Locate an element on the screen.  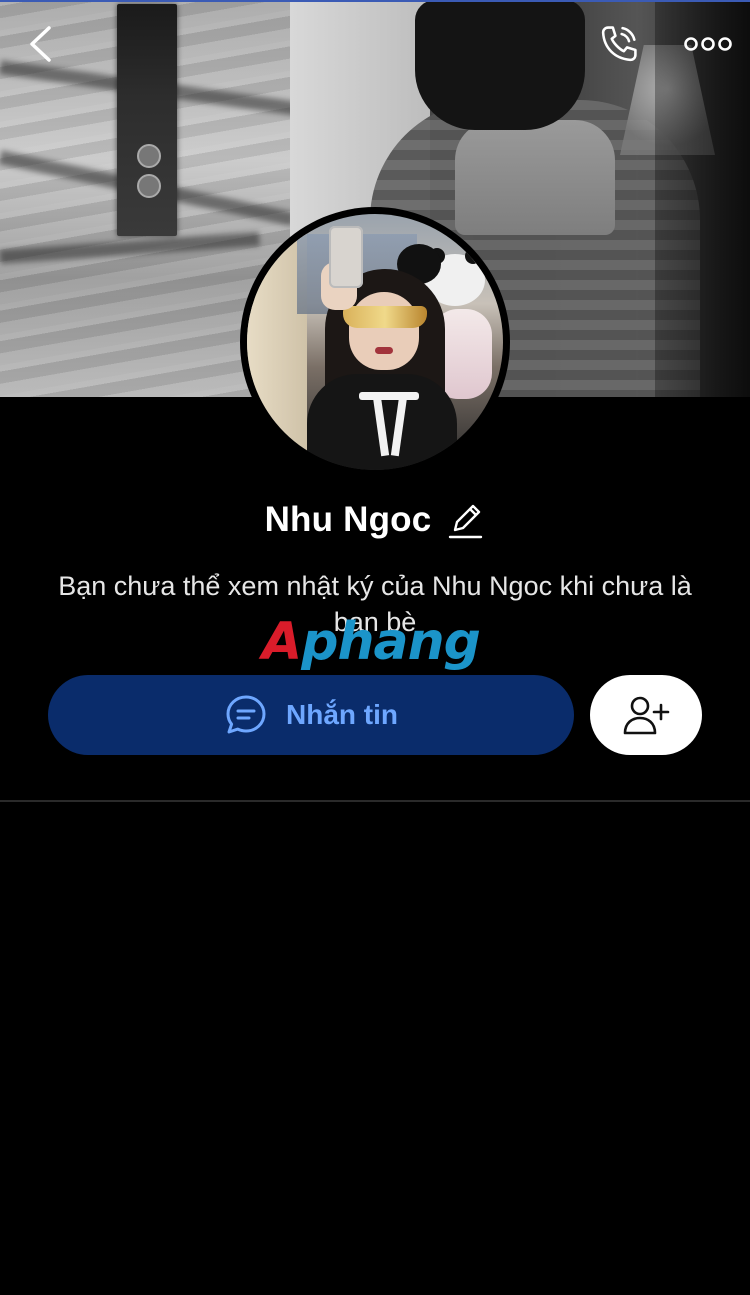
avatar-glasses is located at coordinates (385, 317).